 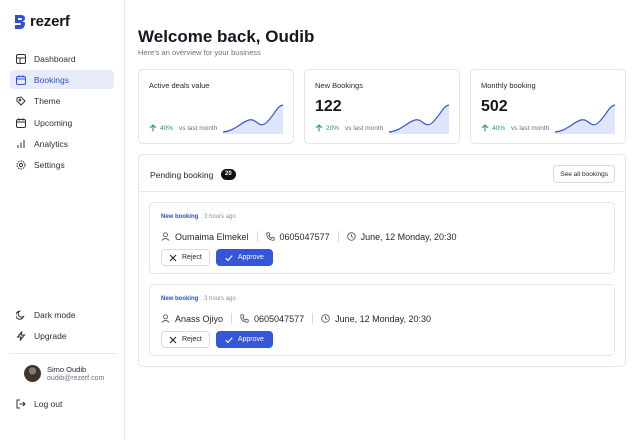 What do you see at coordinates (64, 373) in the screenshot?
I see `user-profile: Simo Oudib oudib@rezerf.com` at bounding box center [64, 373].